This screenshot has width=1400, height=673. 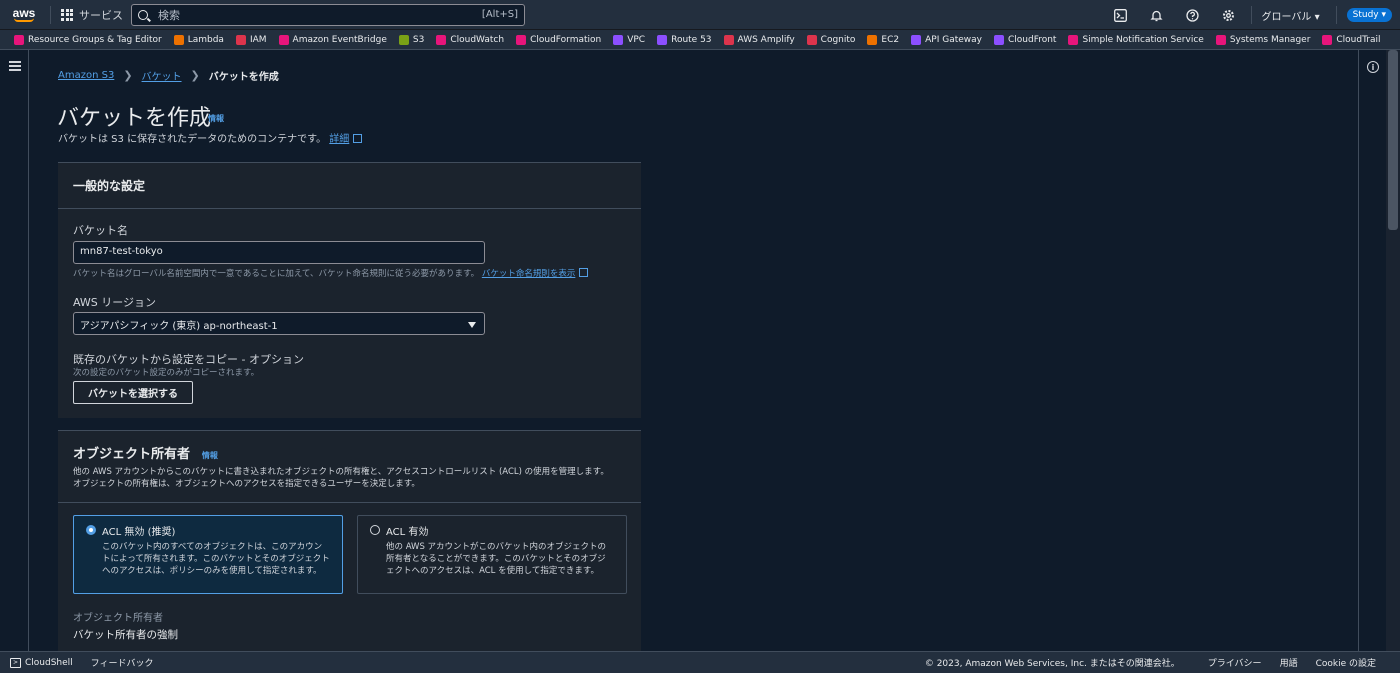 I want to click on cloudshell-link: CloudShell, so click(x=49, y=663).